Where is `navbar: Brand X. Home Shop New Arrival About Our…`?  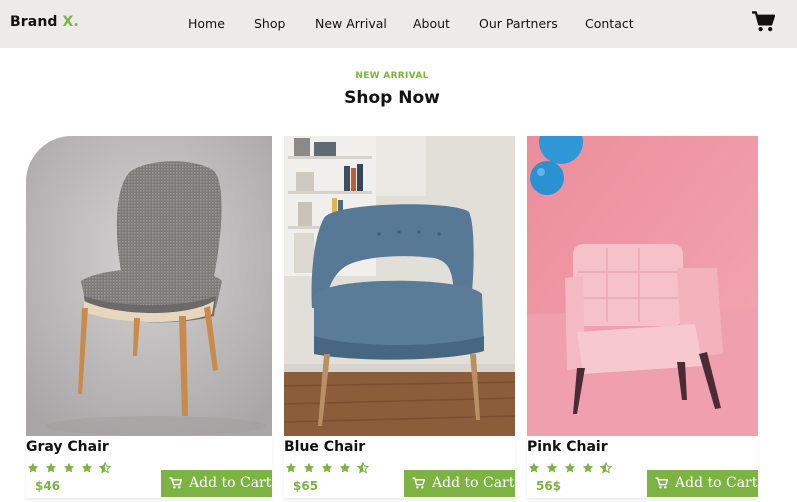 navbar: Brand X. Home Shop New Arrival About Our… is located at coordinates (398, 24).